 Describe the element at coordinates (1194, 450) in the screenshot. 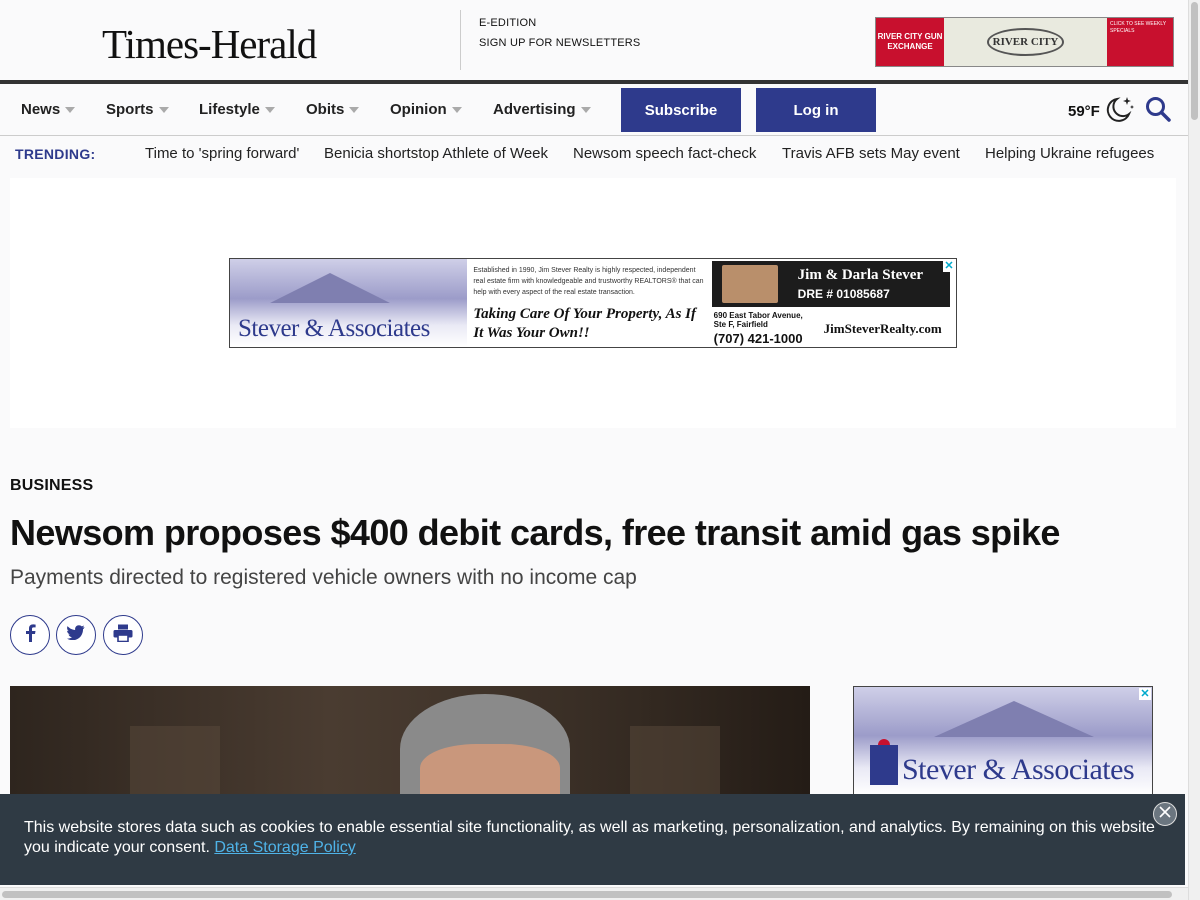

I see `vertical-scrollbar` at that location.